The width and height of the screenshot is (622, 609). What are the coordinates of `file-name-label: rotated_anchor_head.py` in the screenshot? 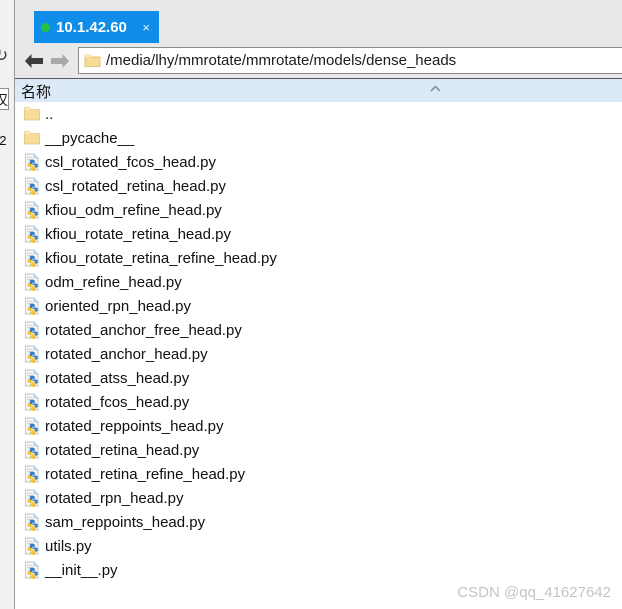 It's located at (126, 354).